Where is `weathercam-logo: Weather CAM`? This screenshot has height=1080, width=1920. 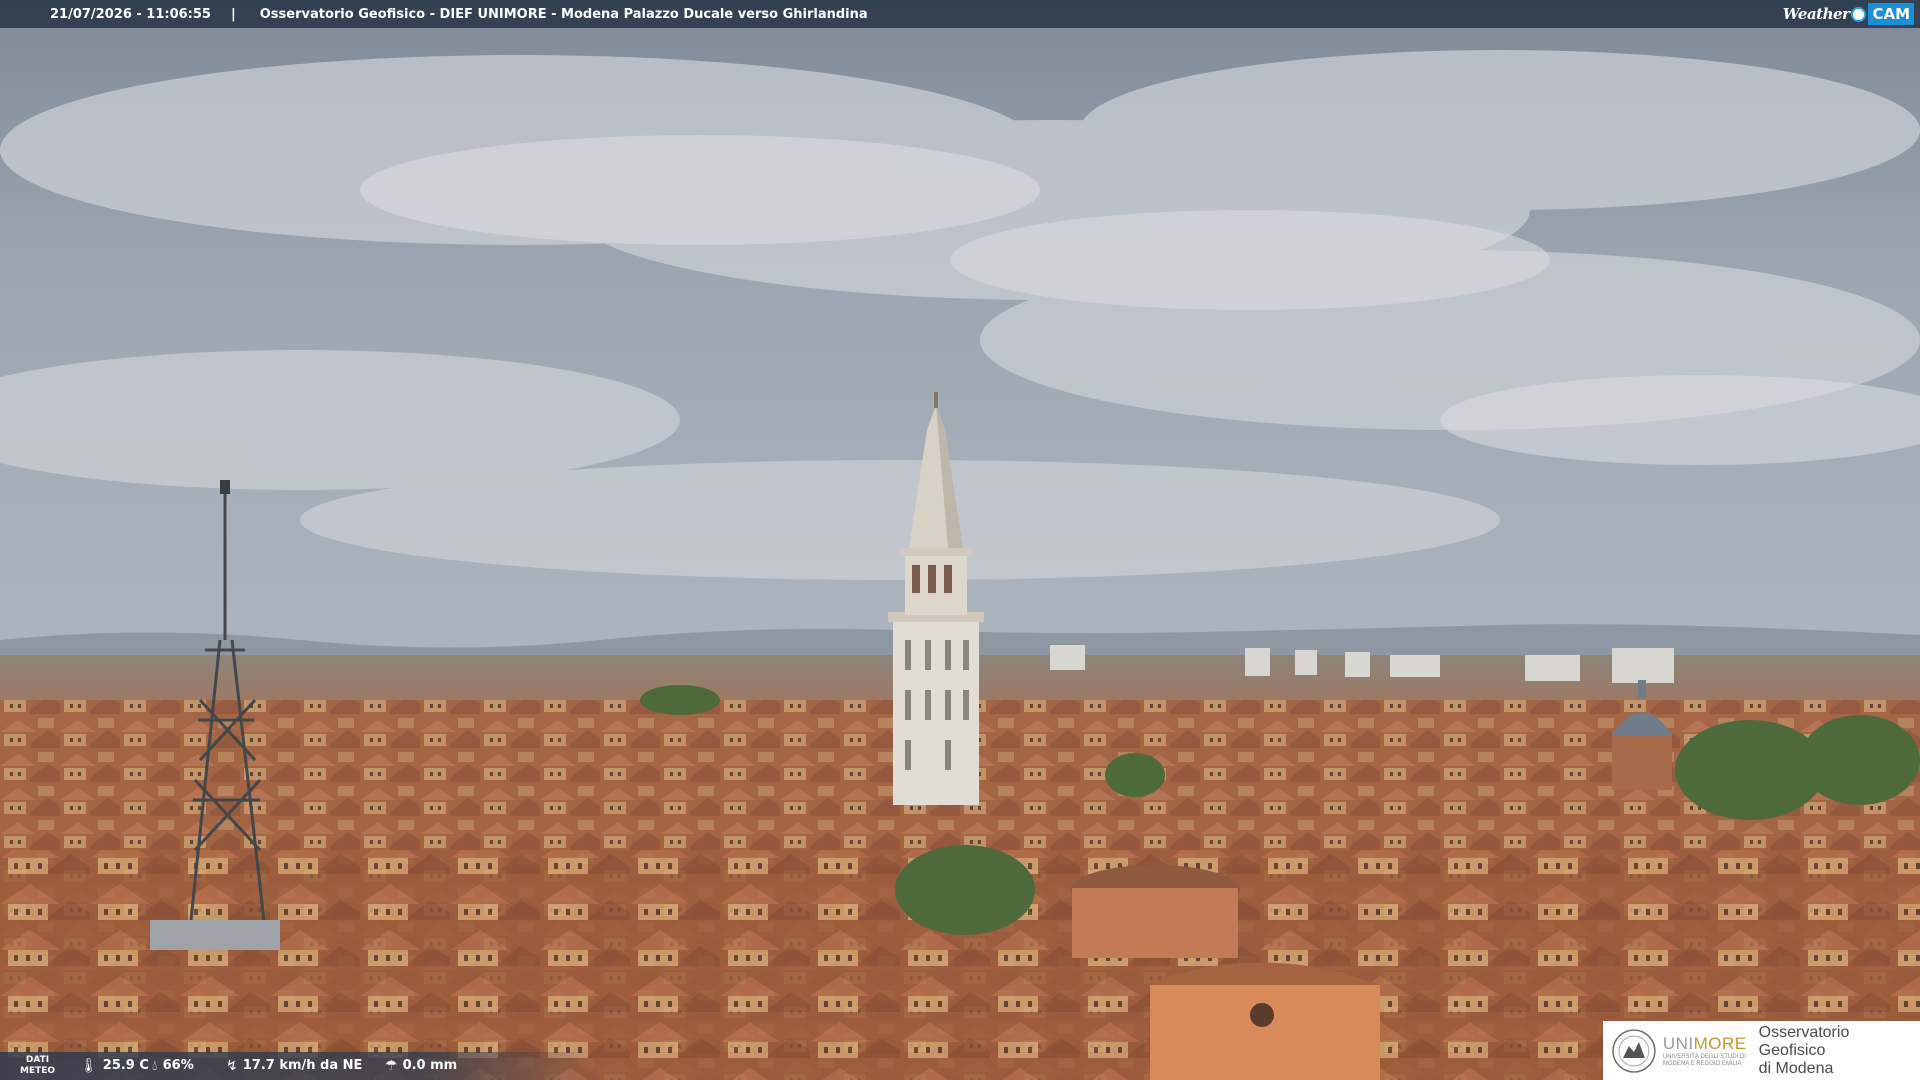
weathercam-logo: Weather CAM is located at coordinates (1851, 14).